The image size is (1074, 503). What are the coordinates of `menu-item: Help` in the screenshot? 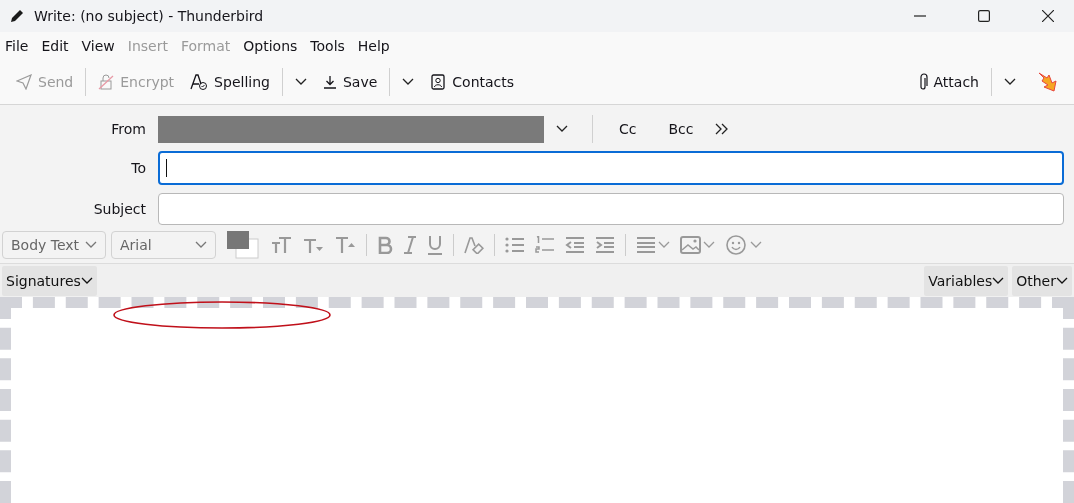 It's located at (373, 46).